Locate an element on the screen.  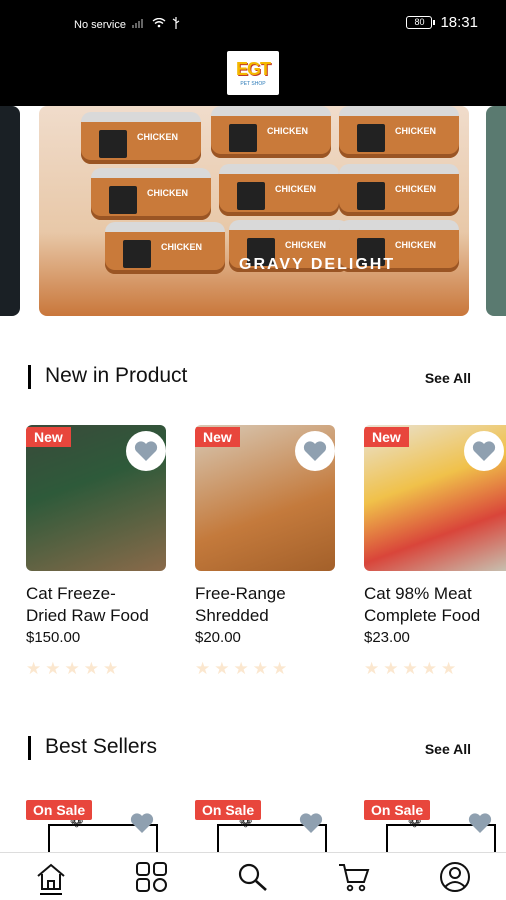
product-name: Free-Range Shredded is located at coordinates (275, 605).